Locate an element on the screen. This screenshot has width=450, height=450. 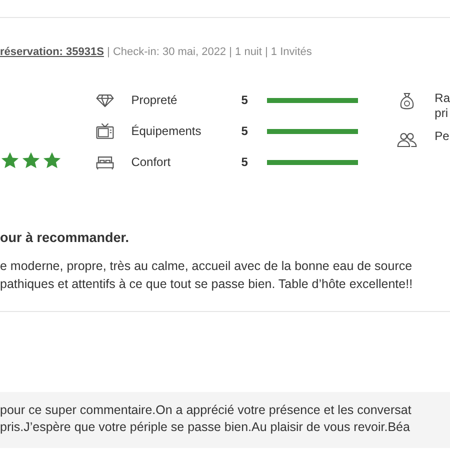
review-text: e moderne, propre, très au calme, accueil avec de la bonne eau de source pathiques et attentifs à ce que tout se passe bien. Table d’hôte excellente!! is located at coordinates (207, 275).